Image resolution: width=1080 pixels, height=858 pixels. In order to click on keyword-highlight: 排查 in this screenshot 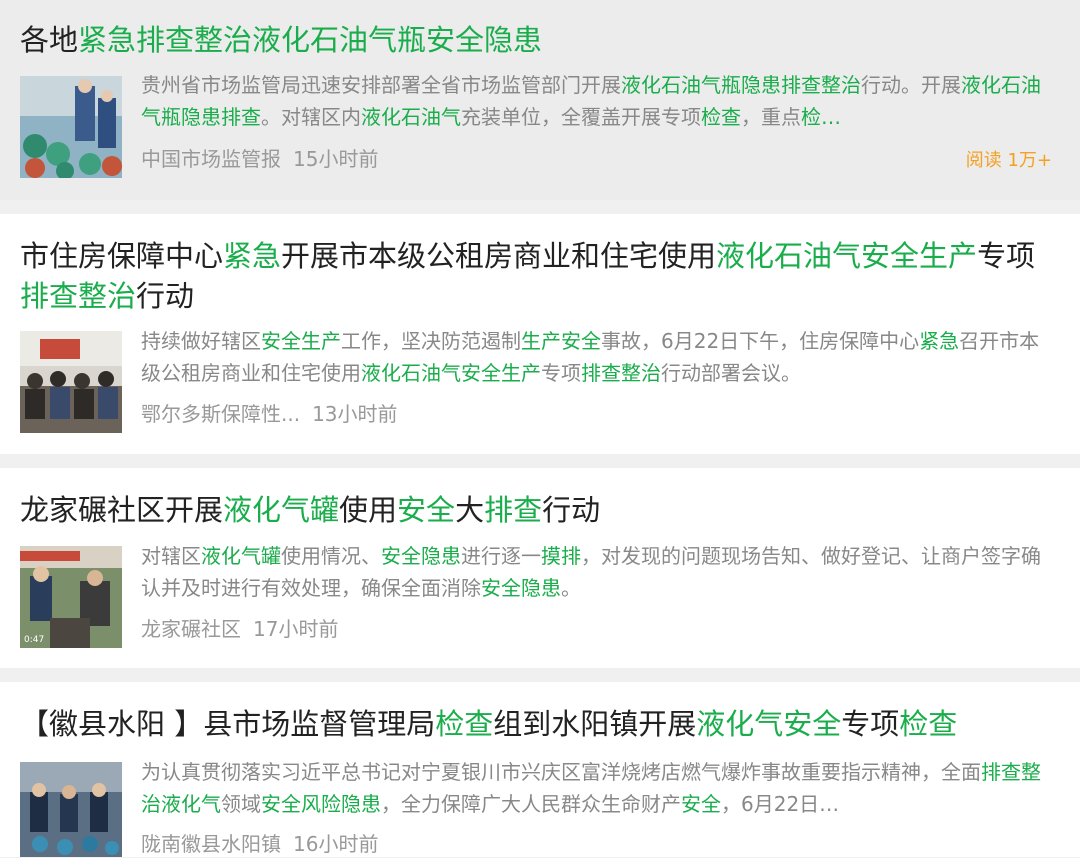, I will do `click(513, 510)`.